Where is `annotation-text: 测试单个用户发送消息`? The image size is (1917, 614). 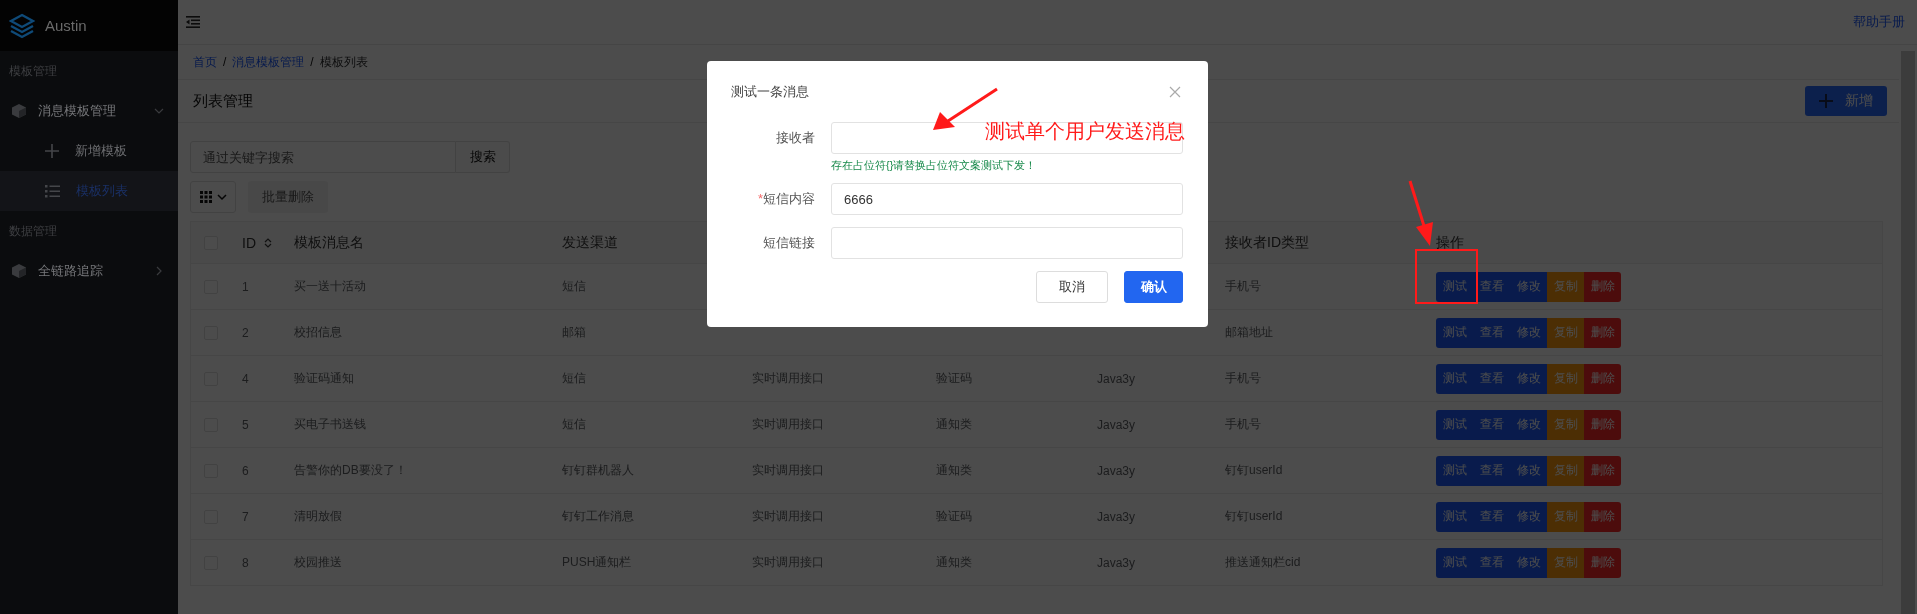
annotation-text: 测试单个用户发送消息 is located at coordinates (1085, 131).